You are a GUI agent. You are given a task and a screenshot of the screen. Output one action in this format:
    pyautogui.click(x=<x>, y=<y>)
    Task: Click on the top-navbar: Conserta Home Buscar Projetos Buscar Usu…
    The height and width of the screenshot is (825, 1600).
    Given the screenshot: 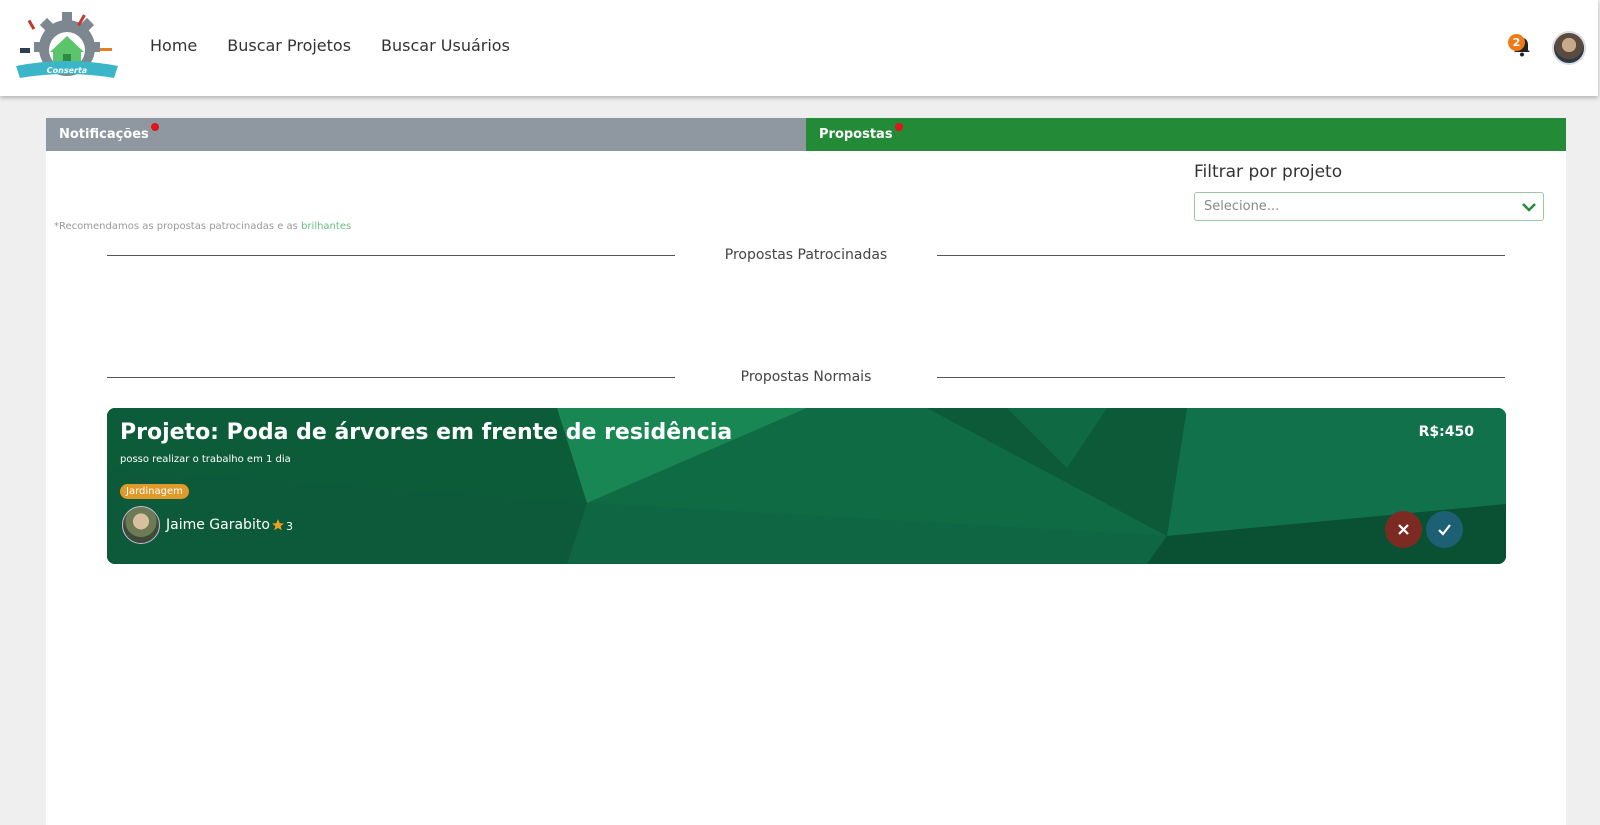 What is the action you would take?
    pyautogui.click(x=799, y=48)
    